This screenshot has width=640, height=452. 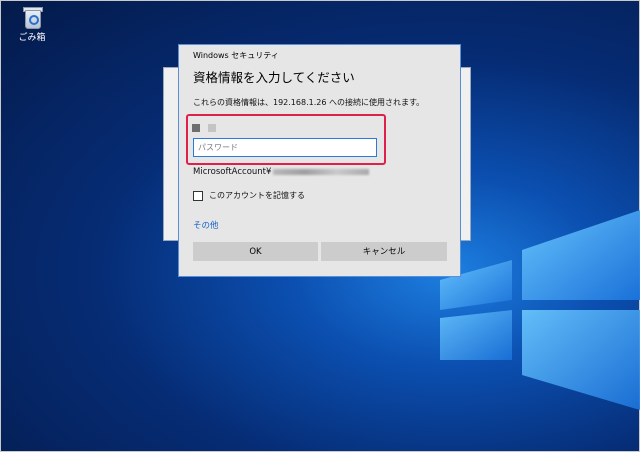 What do you see at coordinates (321, 171) in the screenshot?
I see `account-email-redacted` at bounding box center [321, 171].